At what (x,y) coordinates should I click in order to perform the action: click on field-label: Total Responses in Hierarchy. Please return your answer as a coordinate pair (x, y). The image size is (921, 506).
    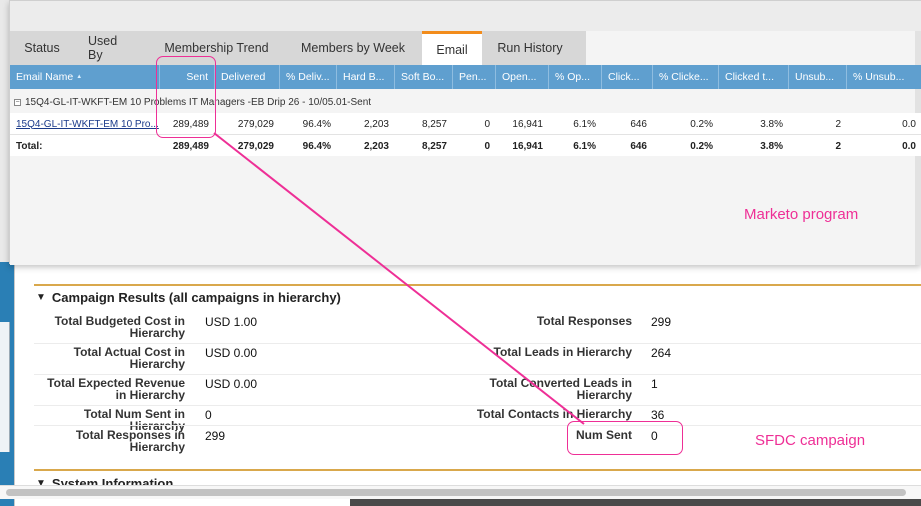
    Looking at the image, I should click on (130, 441).